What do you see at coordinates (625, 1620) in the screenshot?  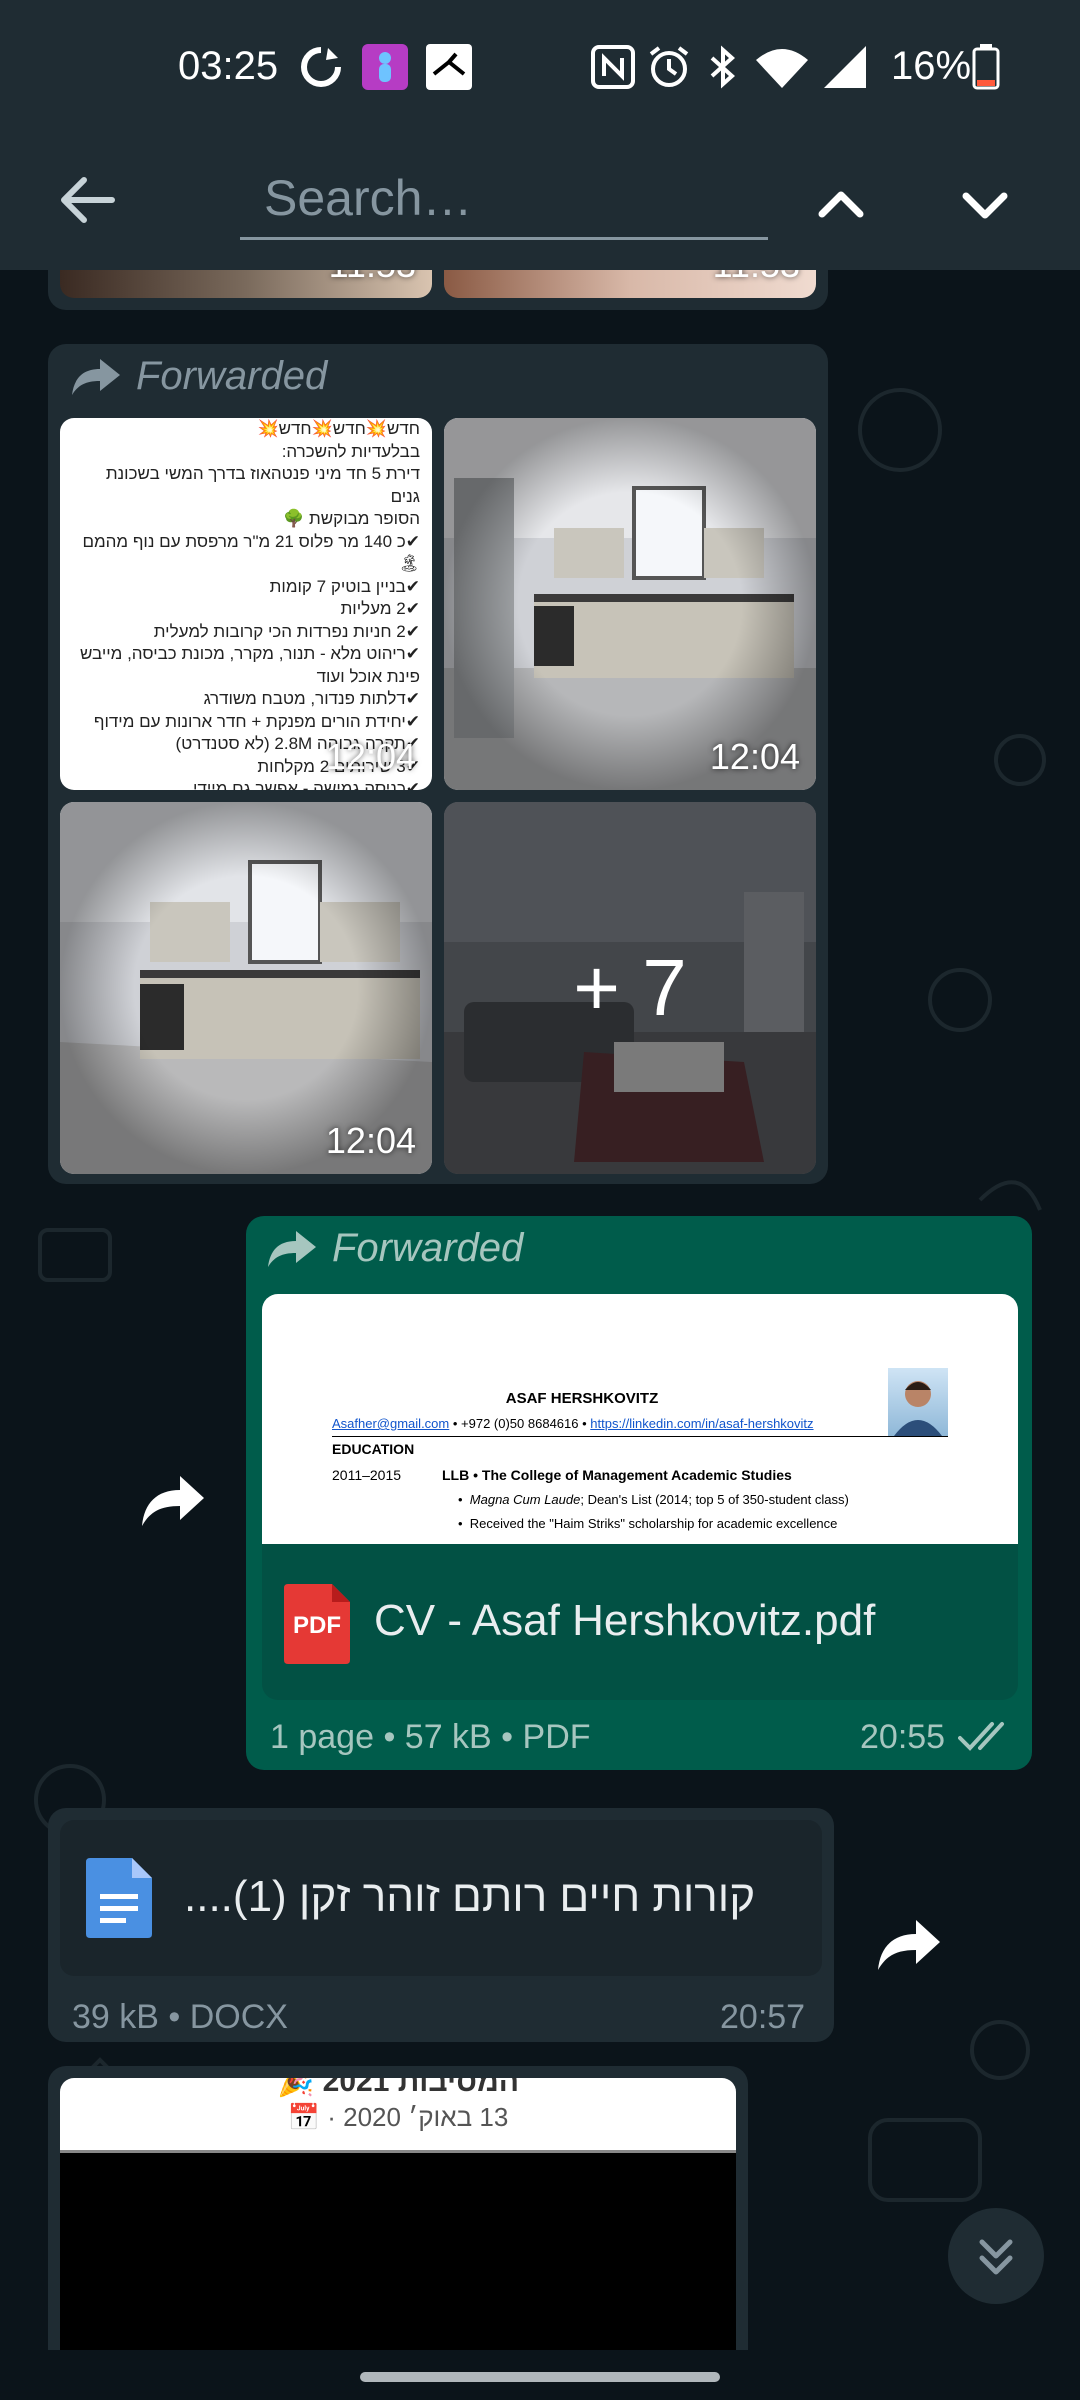 I see `file-name: CV - Asaf Hershkovitz.pdf` at bounding box center [625, 1620].